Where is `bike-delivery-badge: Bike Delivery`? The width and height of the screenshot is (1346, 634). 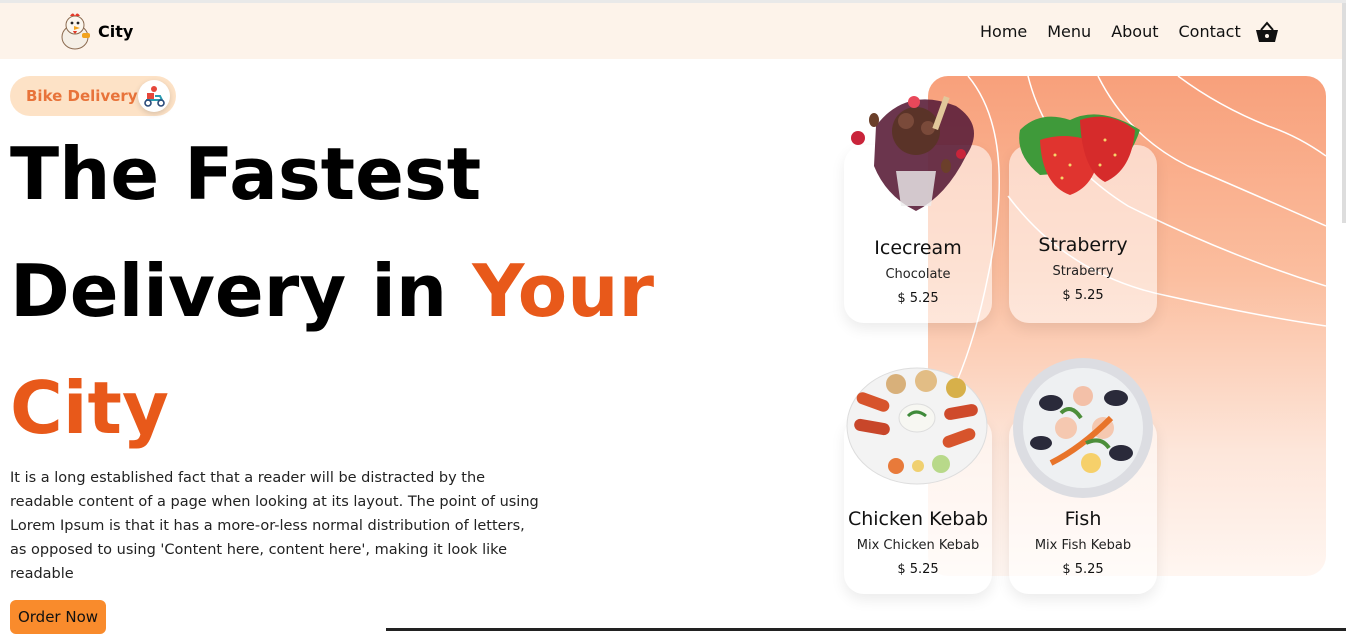 bike-delivery-badge: Bike Delivery is located at coordinates (93, 96).